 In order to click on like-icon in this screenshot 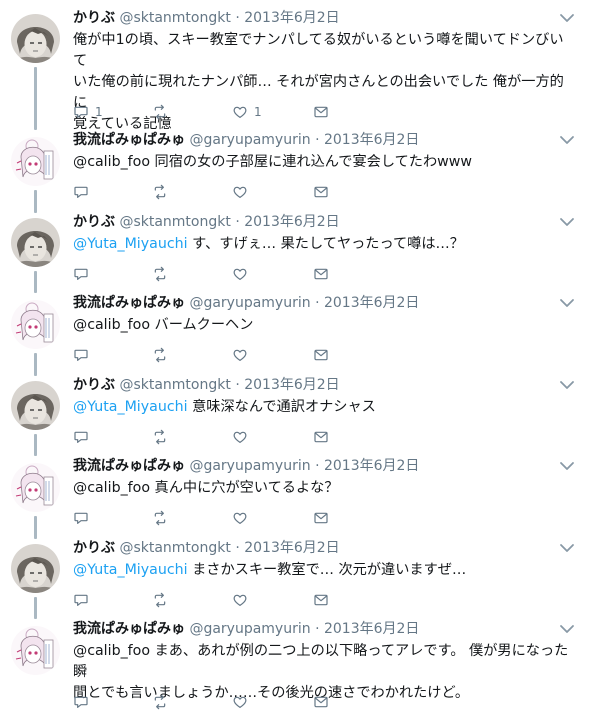, I will do `click(240, 600)`.